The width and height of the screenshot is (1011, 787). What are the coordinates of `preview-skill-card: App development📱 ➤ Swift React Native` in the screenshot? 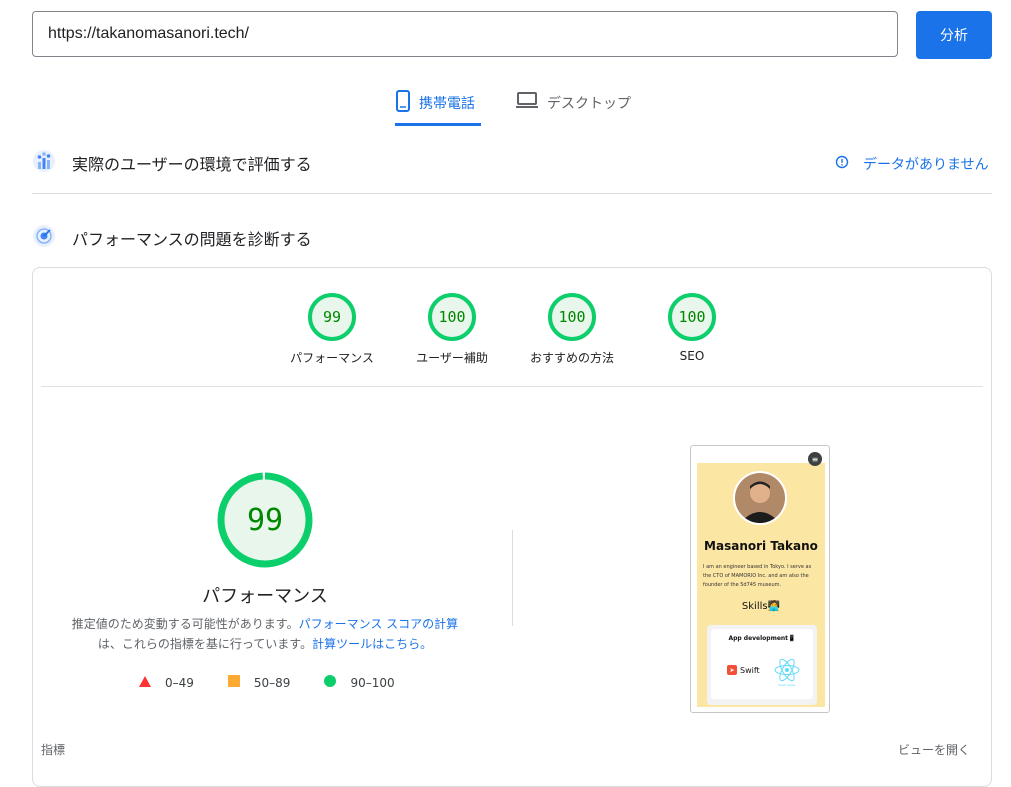 It's located at (762, 665).